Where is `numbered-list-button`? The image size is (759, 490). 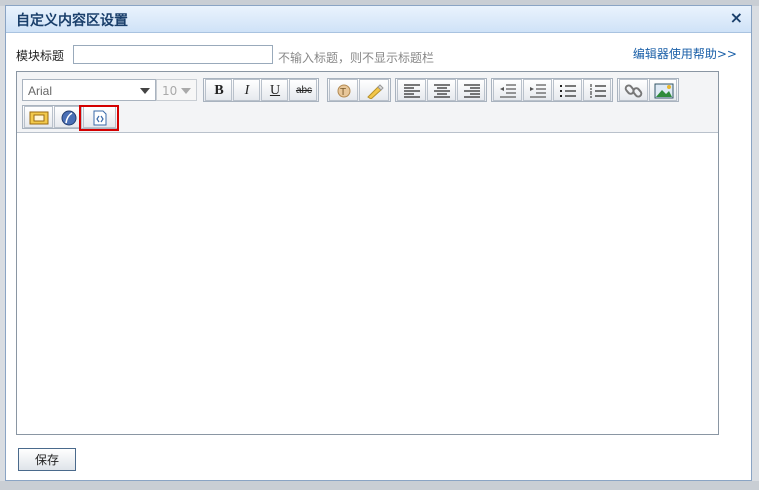 numbered-list-button is located at coordinates (597, 90).